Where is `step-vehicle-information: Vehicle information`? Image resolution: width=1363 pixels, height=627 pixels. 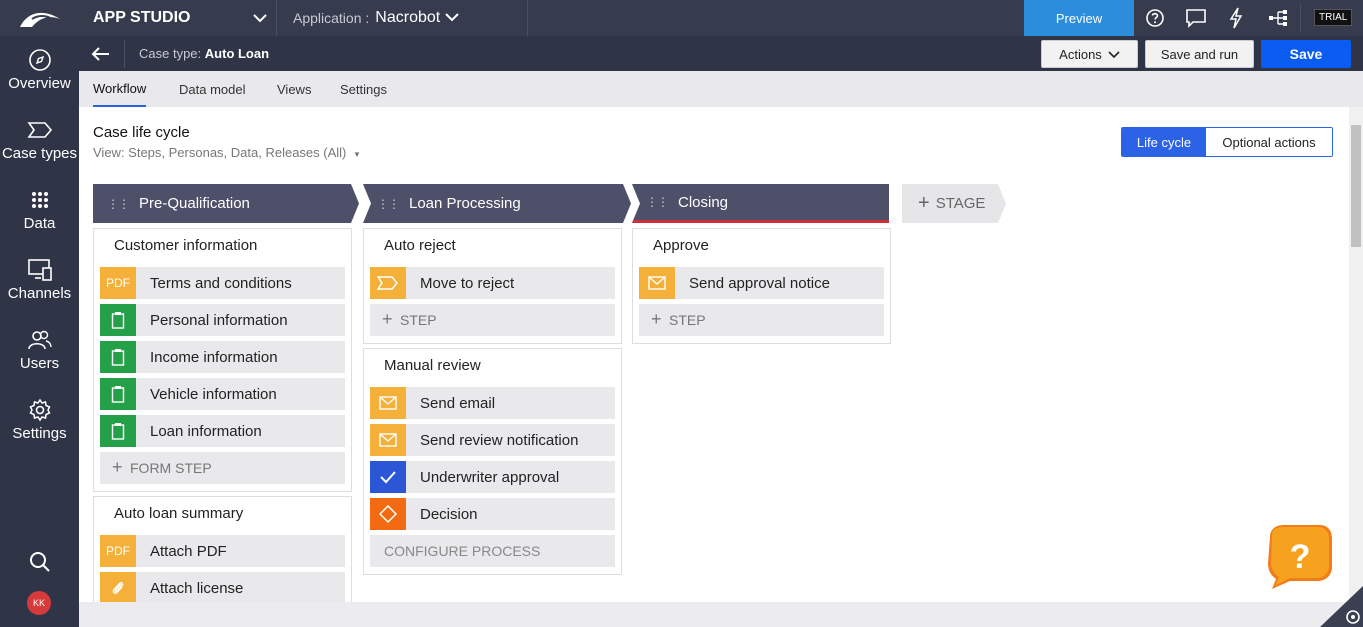 step-vehicle-information: Vehicle information is located at coordinates (222, 394).